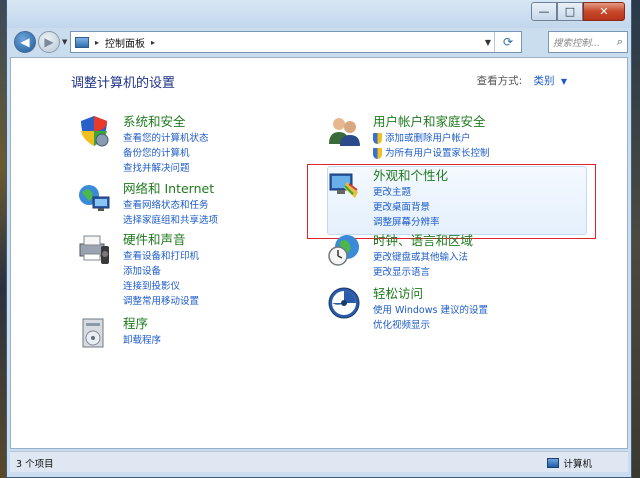  I want to click on category-title: 系统和安全, so click(233, 122).